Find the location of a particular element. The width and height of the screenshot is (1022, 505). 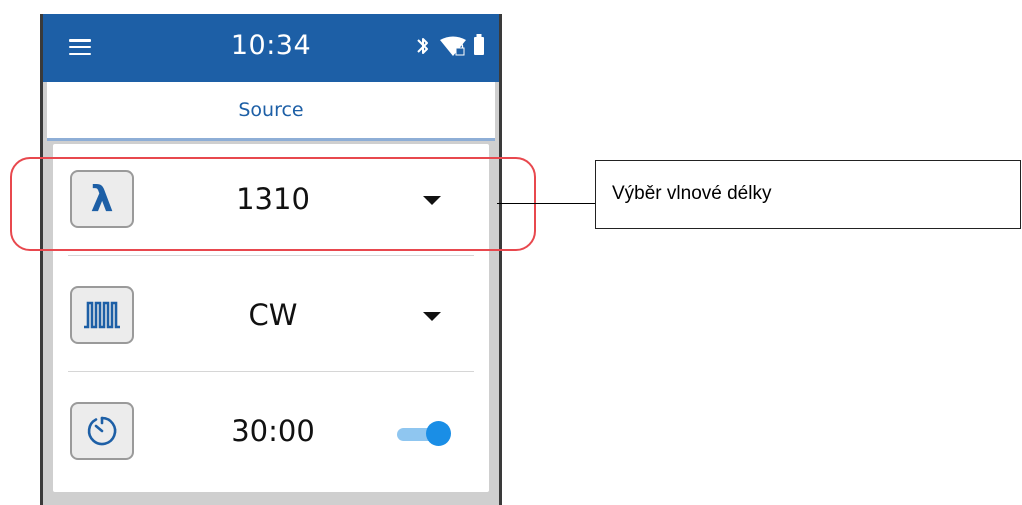

battery-icon is located at coordinates (479, 44).